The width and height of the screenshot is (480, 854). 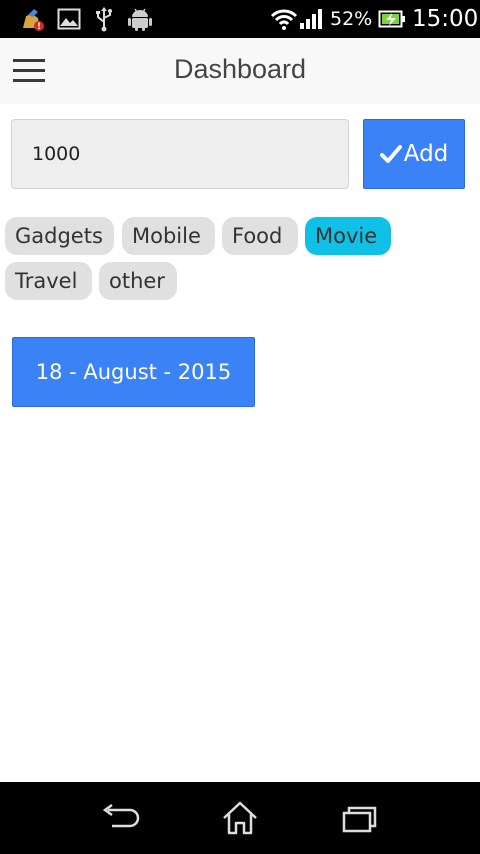 What do you see at coordinates (69, 19) in the screenshot?
I see `image-icon` at bounding box center [69, 19].